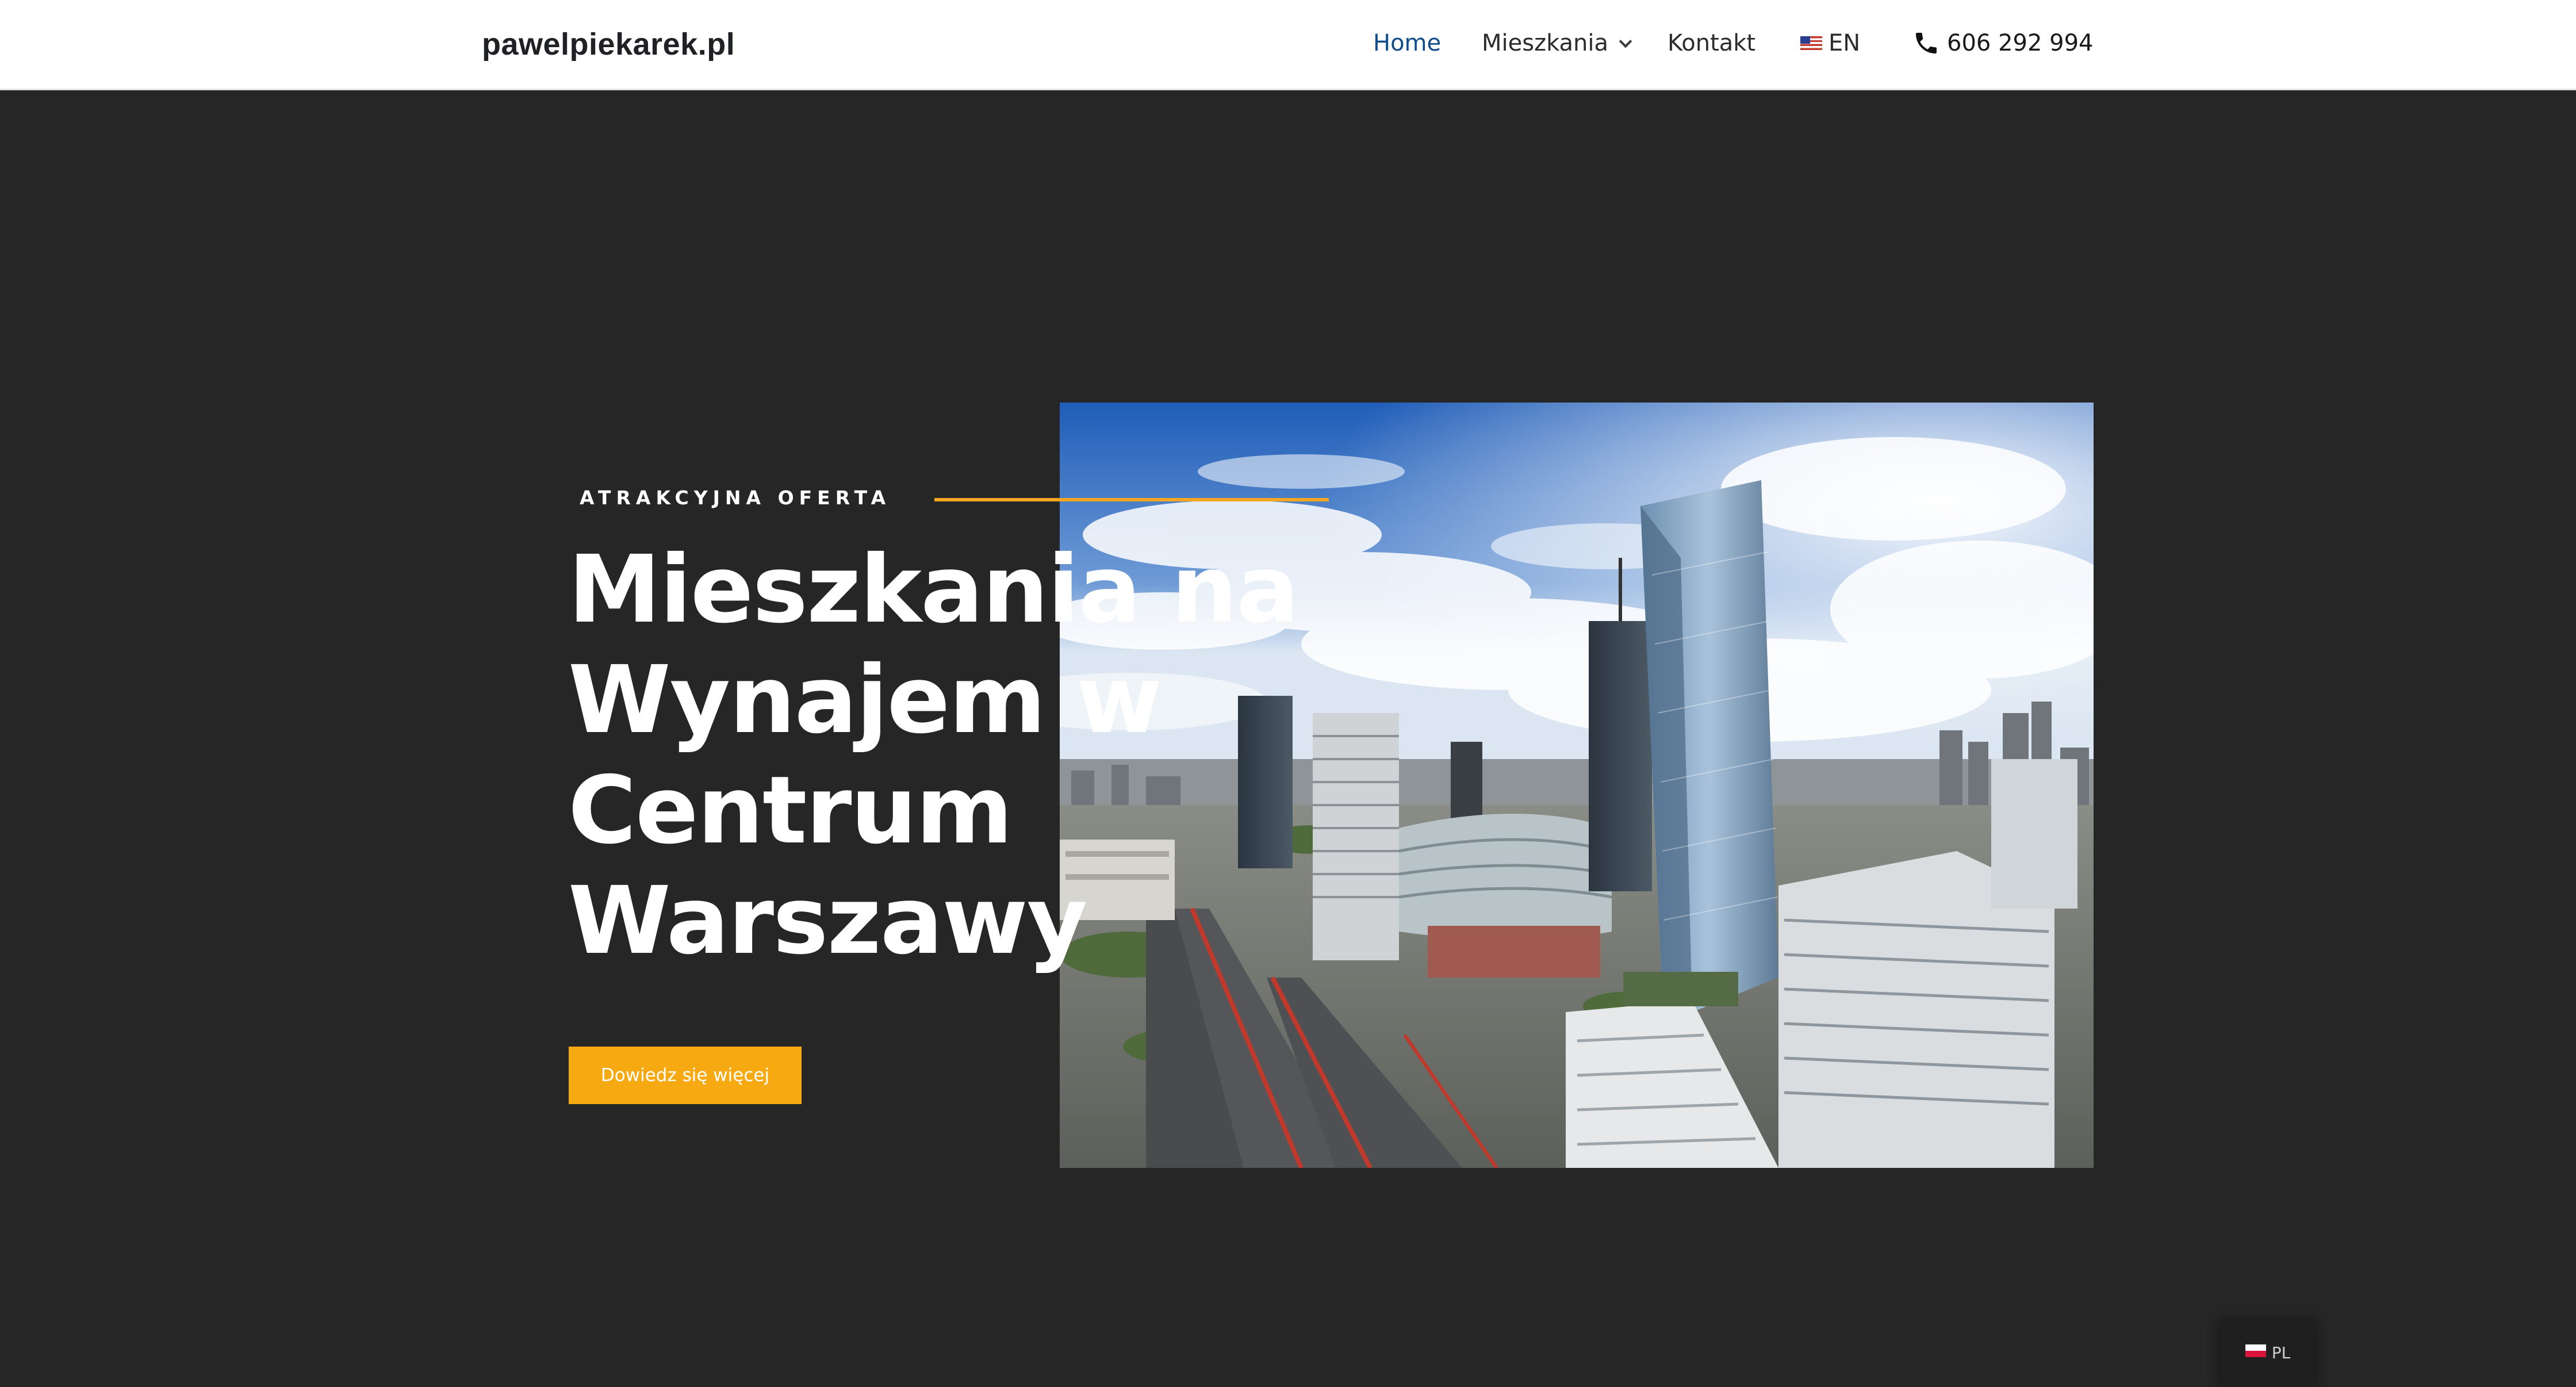 The image size is (2576, 1387). I want to click on nav-language-label: EN, so click(1844, 43).